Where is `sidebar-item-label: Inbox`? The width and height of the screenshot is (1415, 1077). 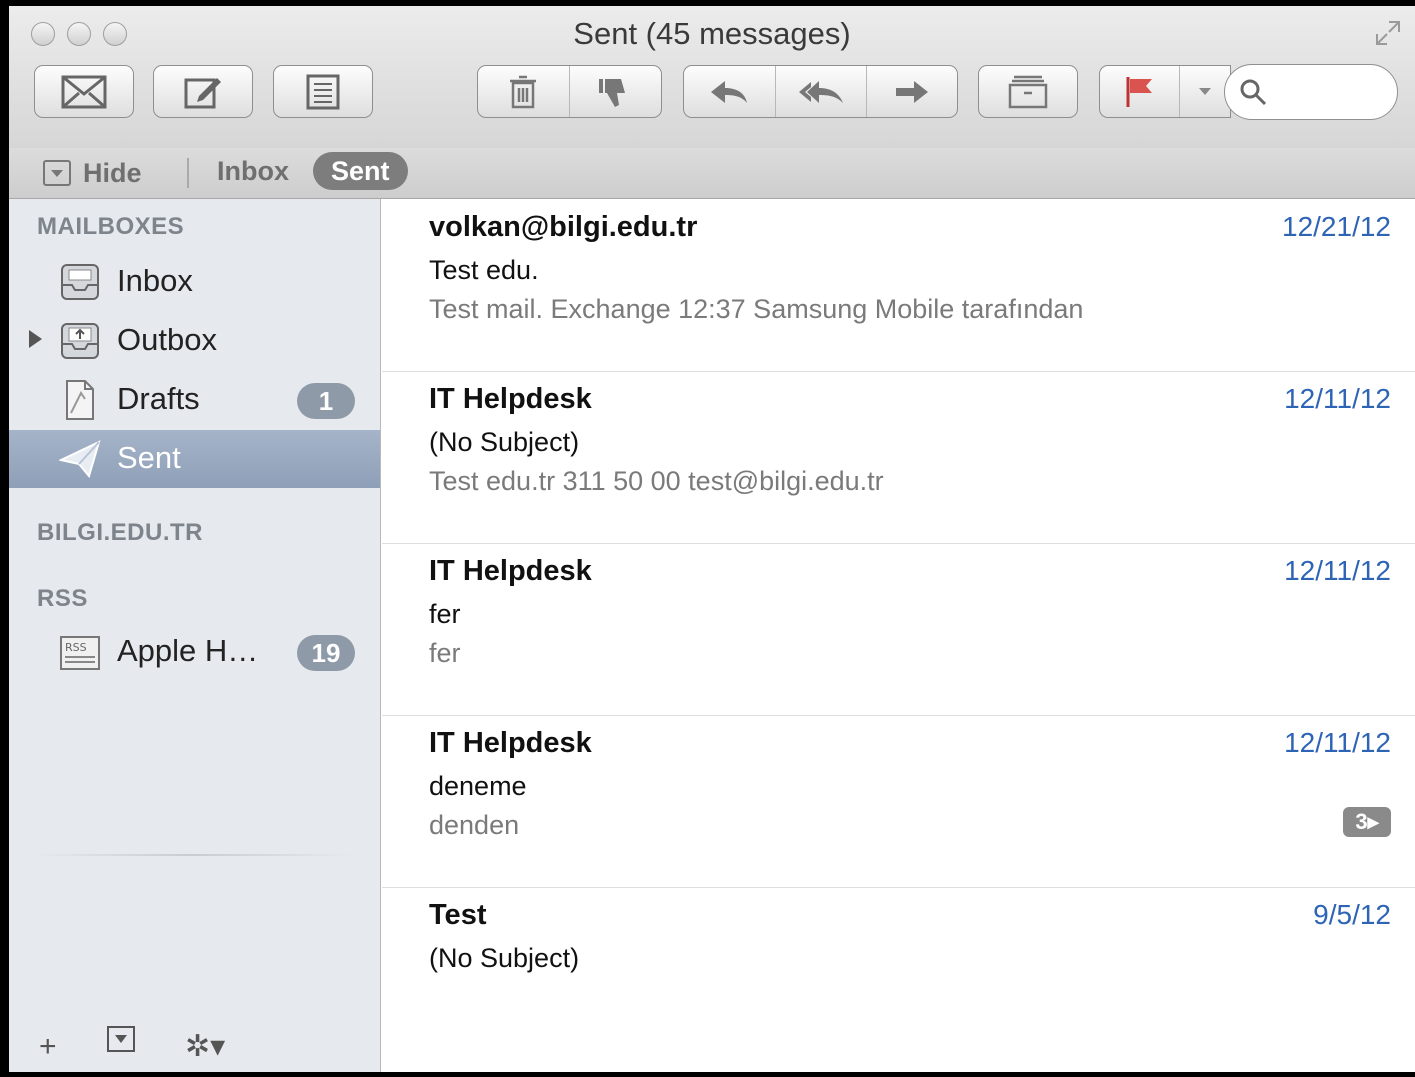
sidebar-item-label: Inbox is located at coordinates (155, 280).